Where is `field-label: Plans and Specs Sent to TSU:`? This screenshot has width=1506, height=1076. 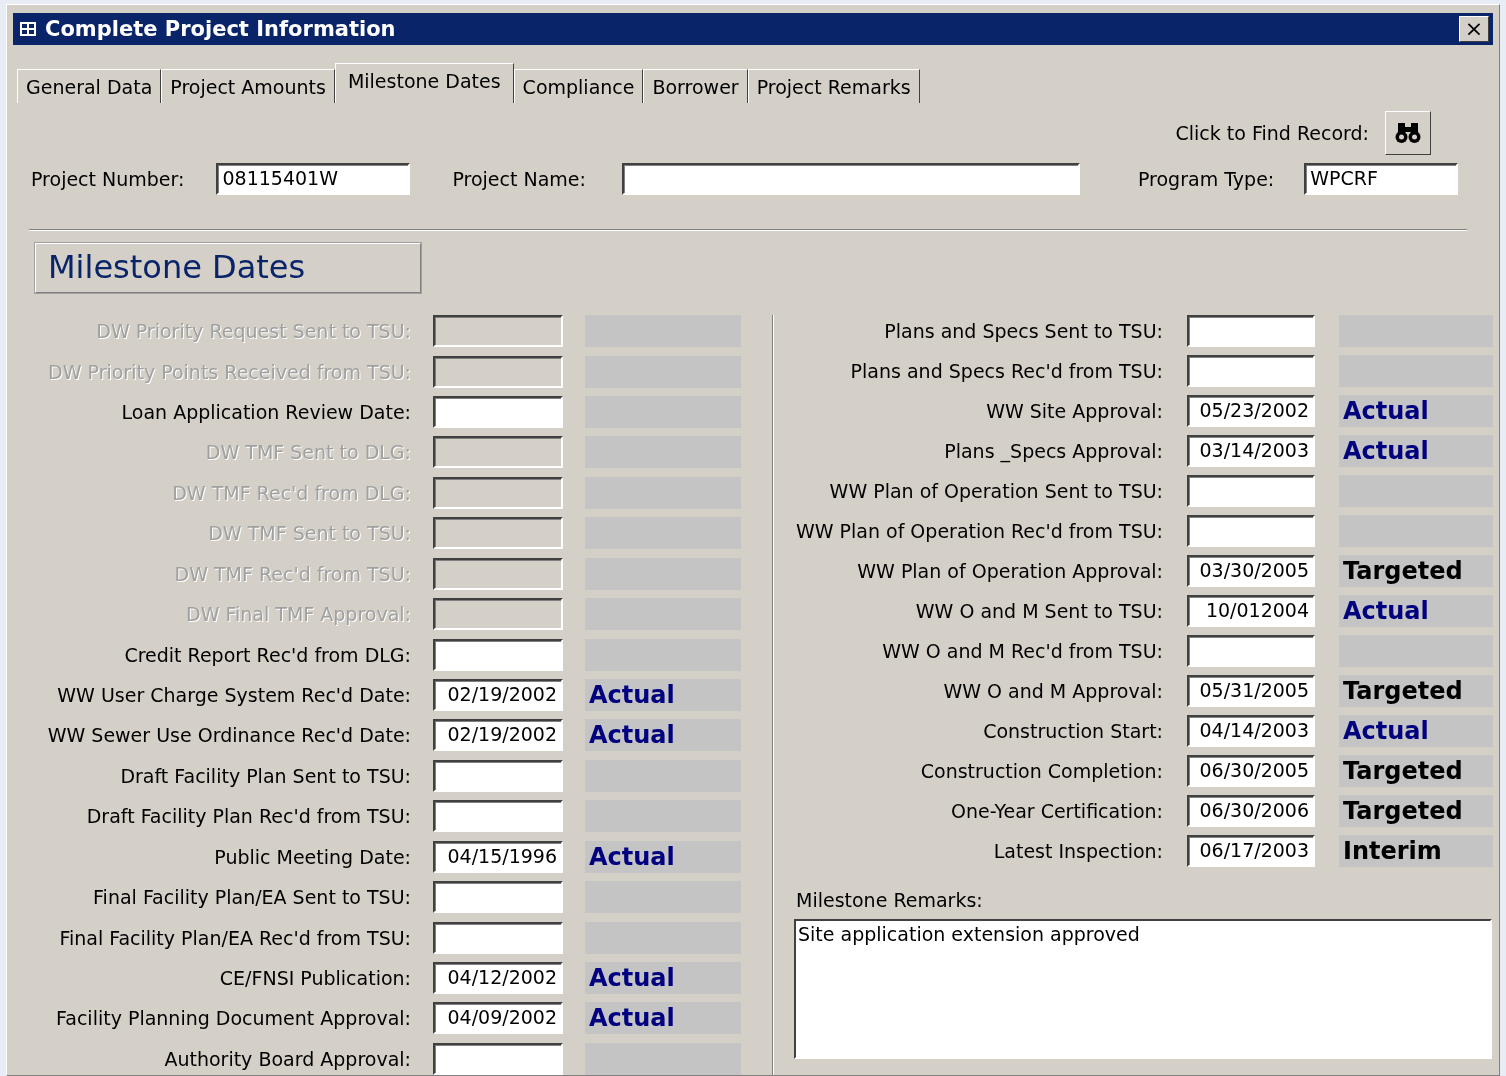 field-label: Plans and Specs Sent to TSU: is located at coordinates (1023, 331).